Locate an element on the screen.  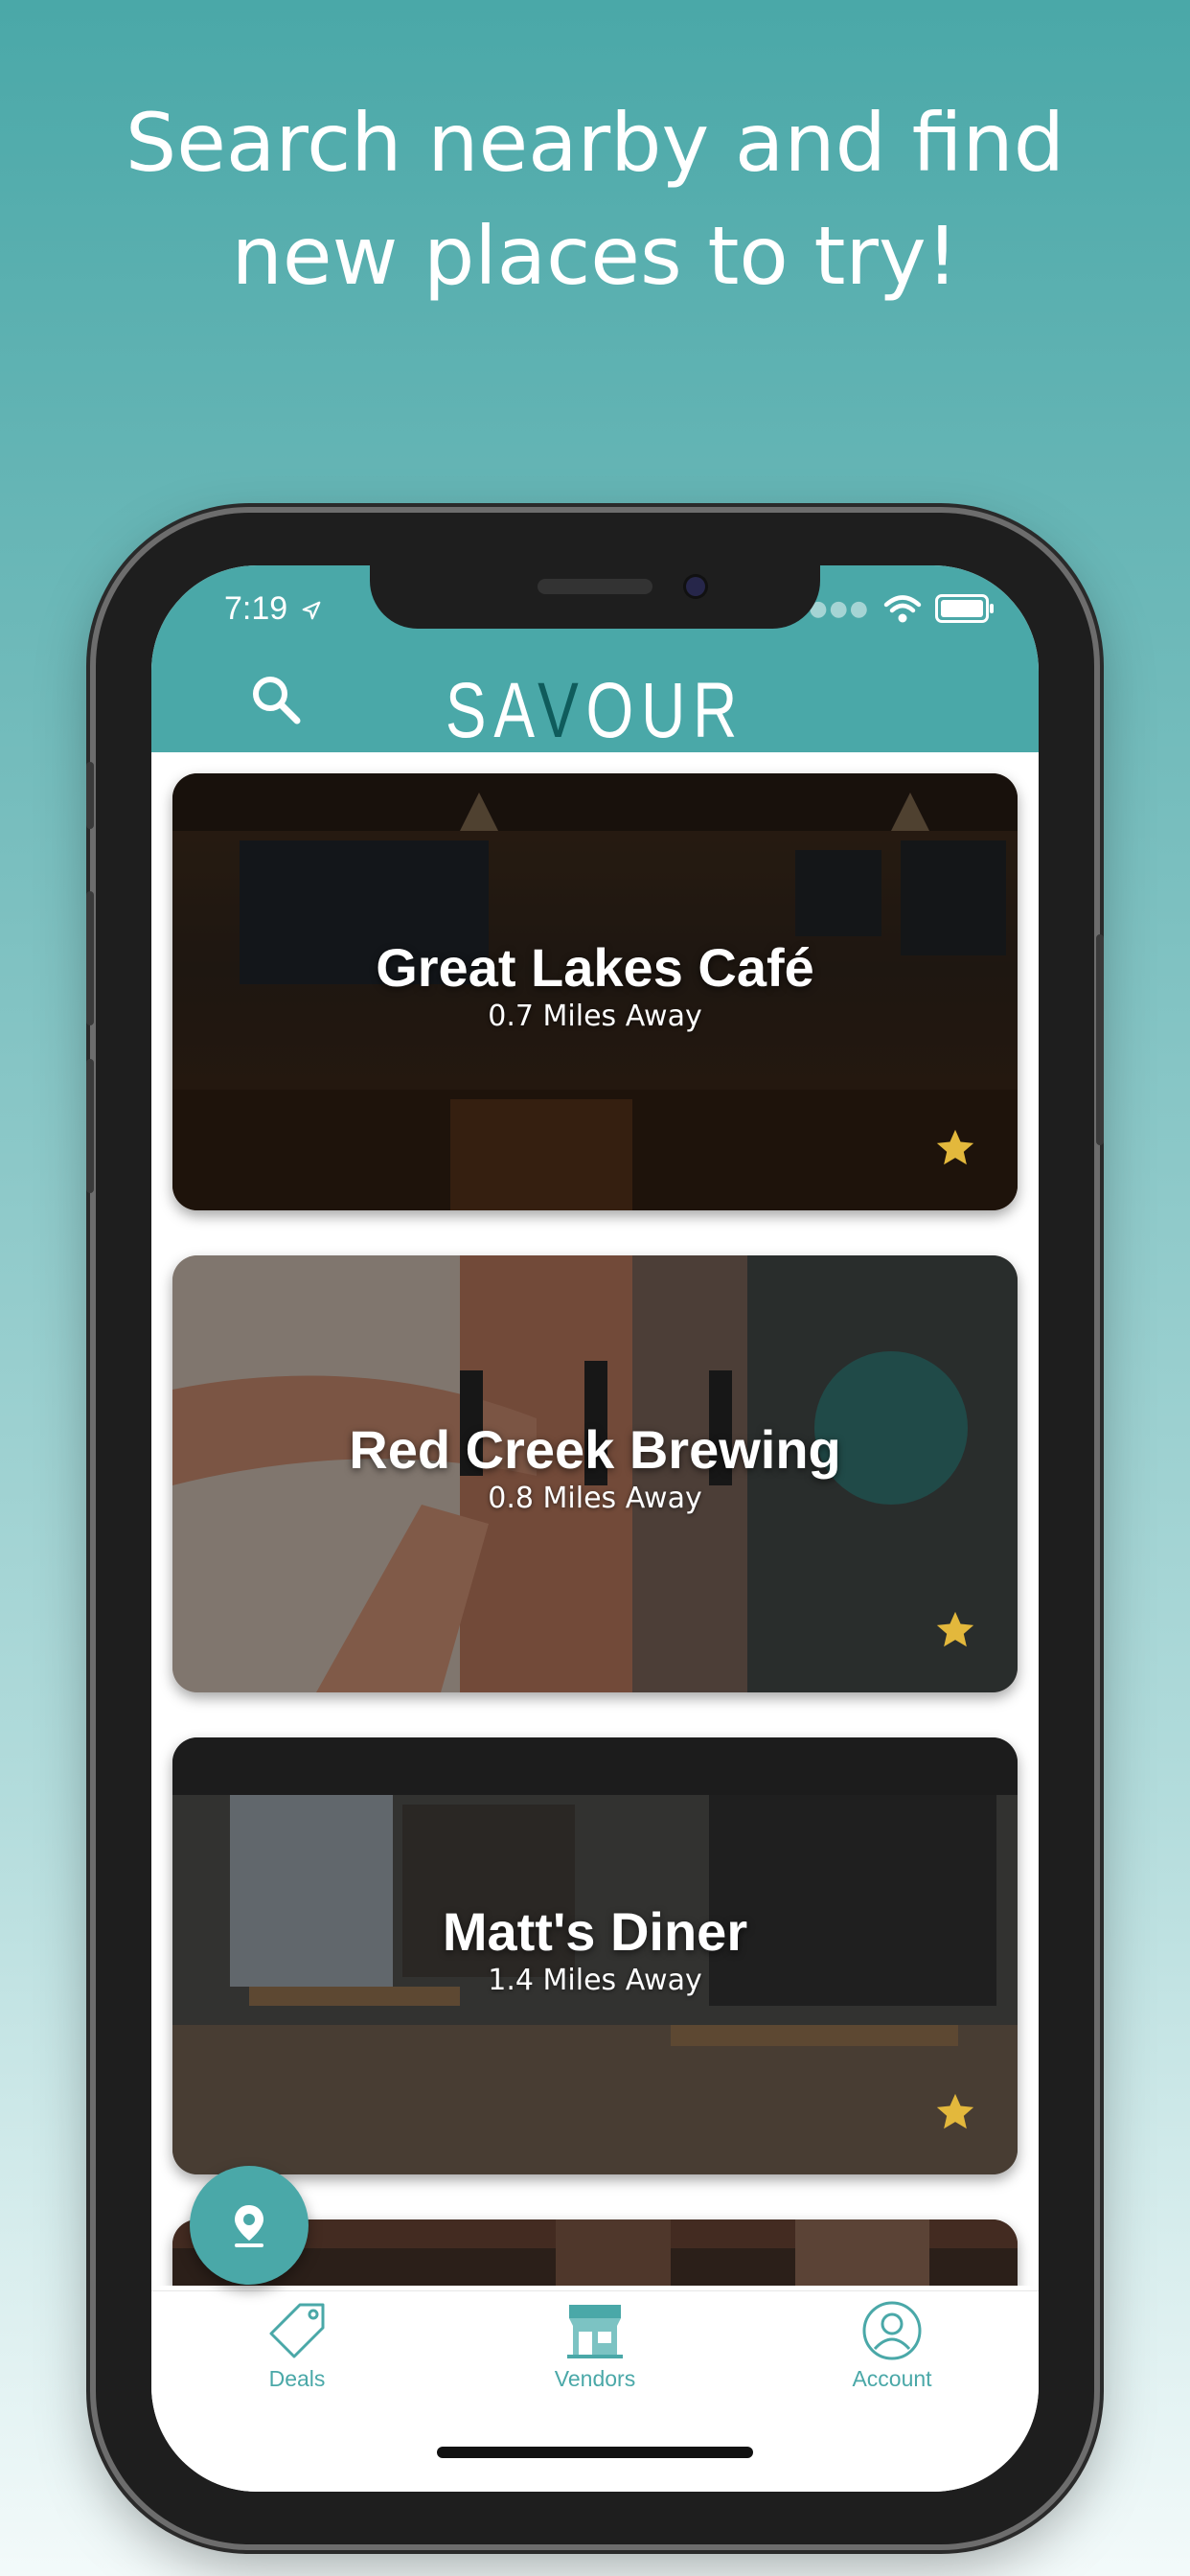
tab-vendors: Vendors is located at coordinates (595, 2345).